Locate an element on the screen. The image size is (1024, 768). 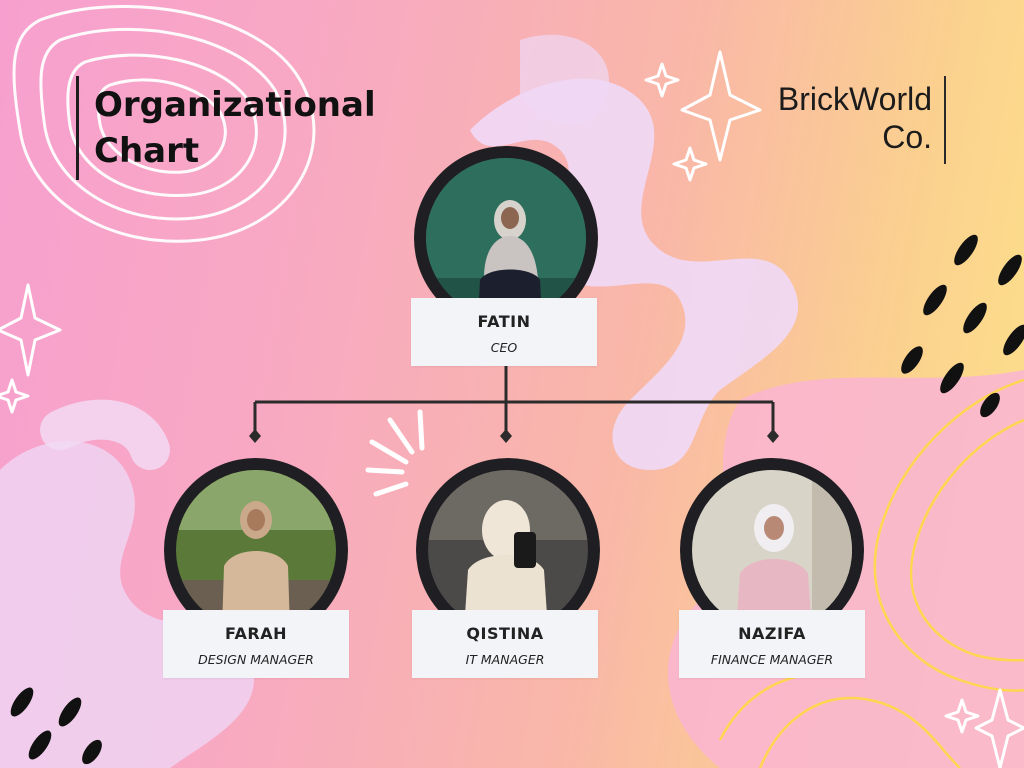
design-manager-role: DESIGN MANAGER is located at coordinates (256, 659).